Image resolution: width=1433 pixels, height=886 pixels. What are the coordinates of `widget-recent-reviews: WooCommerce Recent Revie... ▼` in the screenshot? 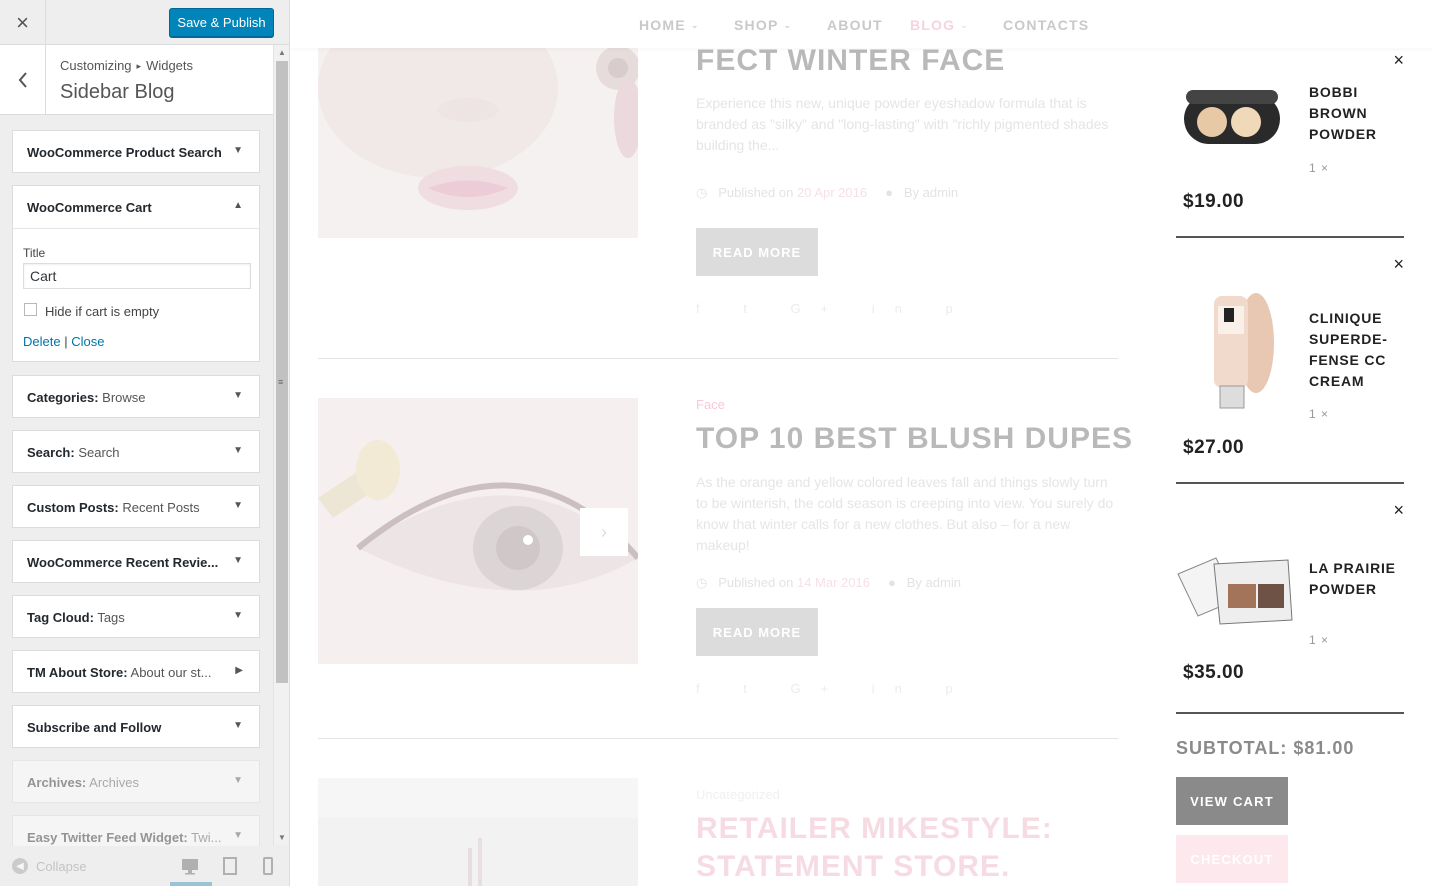 It's located at (136, 561).